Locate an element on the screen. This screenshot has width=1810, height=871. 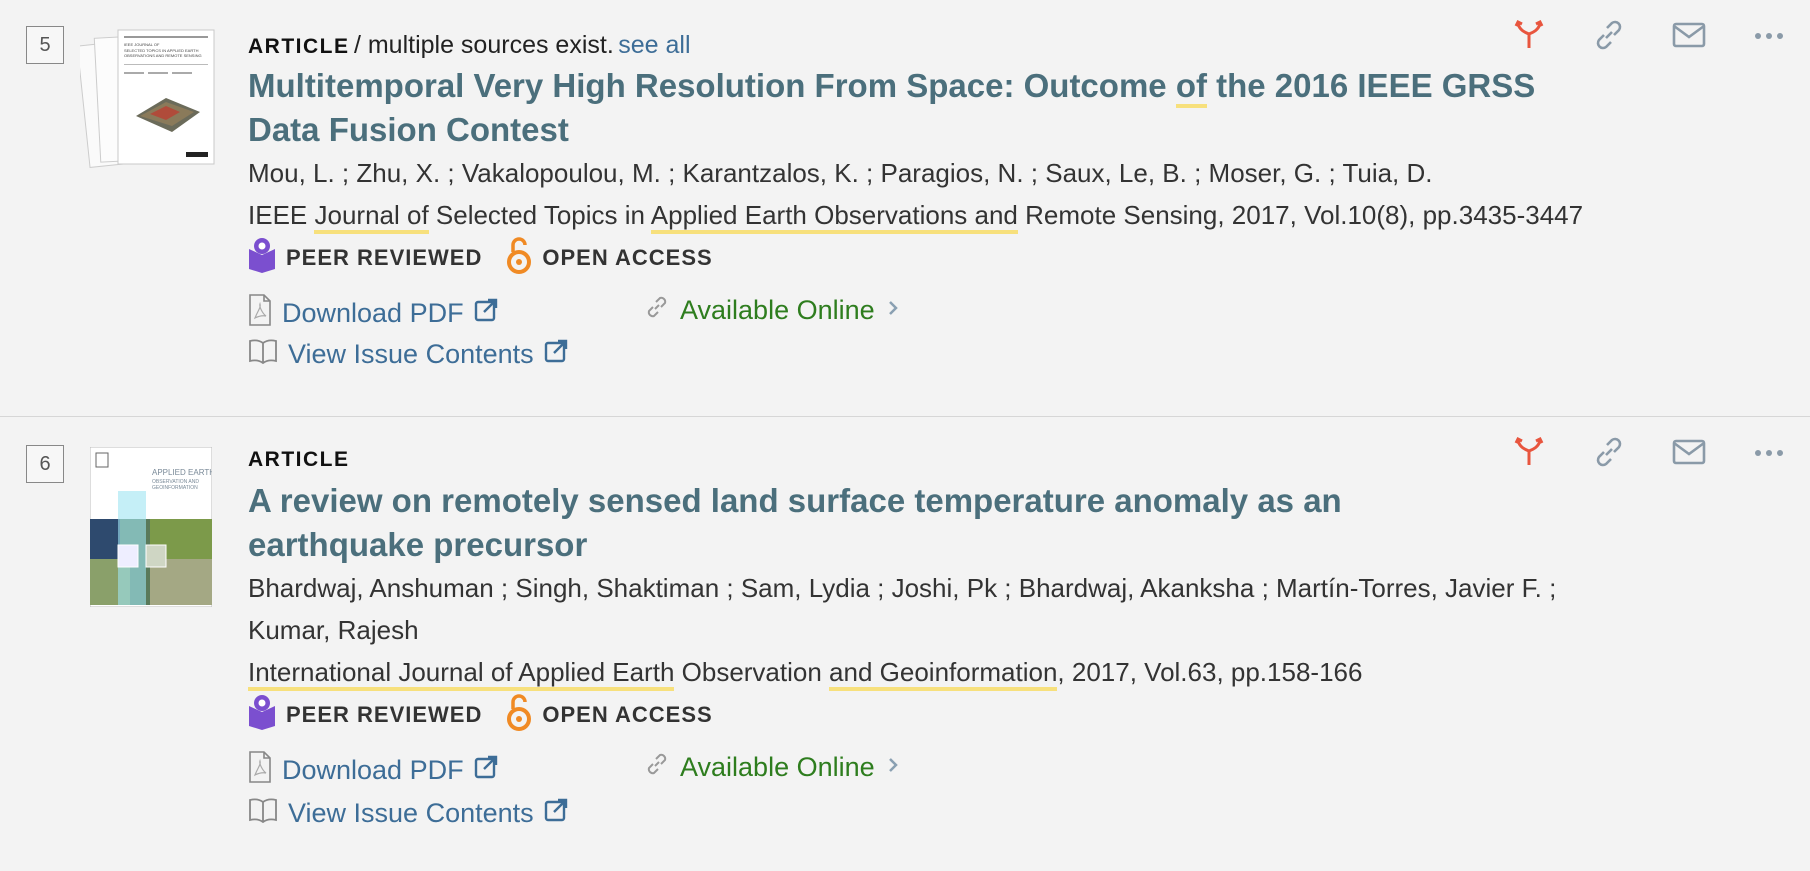
svg-text:OBSERVATIONS AND REMOTE SENSIN: OBSERVATIONS AND REMOTE SENSING is located at coordinates (163, 55).